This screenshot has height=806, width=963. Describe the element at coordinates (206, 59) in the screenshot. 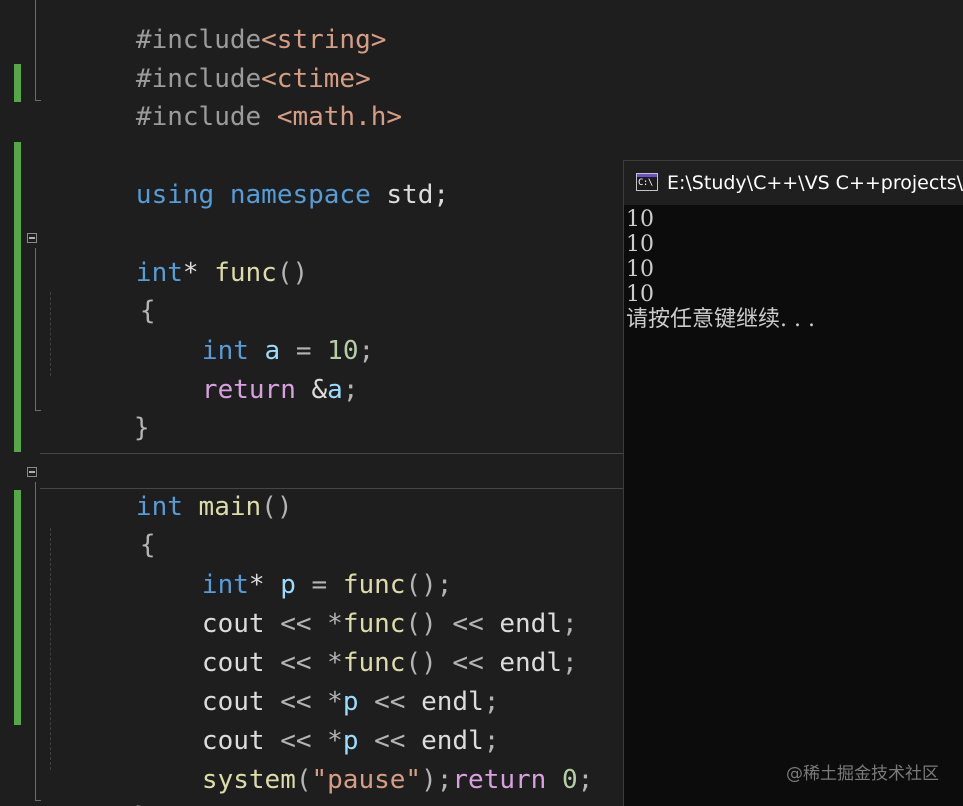

I see `code-line-include-ctime: #include<ctime>` at that location.